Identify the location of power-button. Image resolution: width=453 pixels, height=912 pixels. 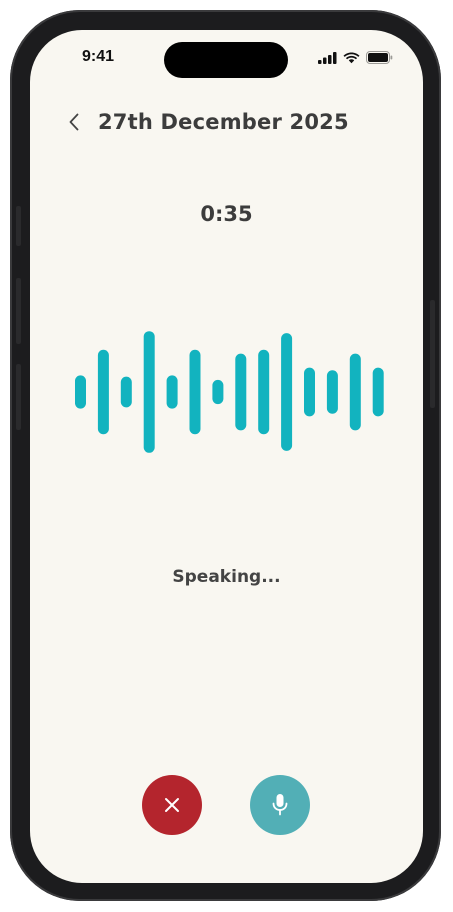
(432, 354).